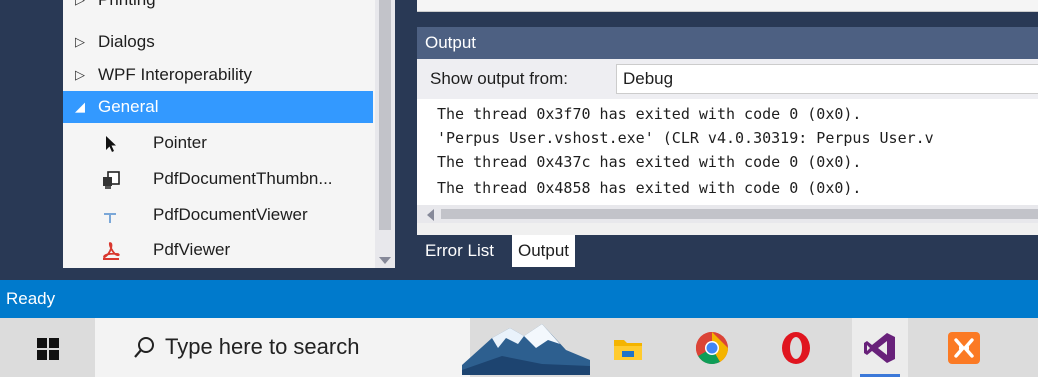 This screenshot has height=377, width=1038. What do you see at coordinates (180, 142) in the screenshot?
I see `toolbox-item-label: Pointer` at bounding box center [180, 142].